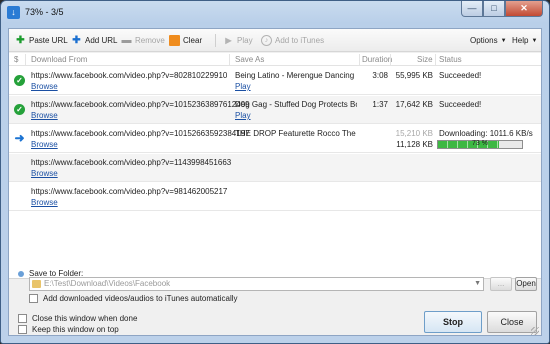  I want to click on options-label: Options, so click(484, 40).